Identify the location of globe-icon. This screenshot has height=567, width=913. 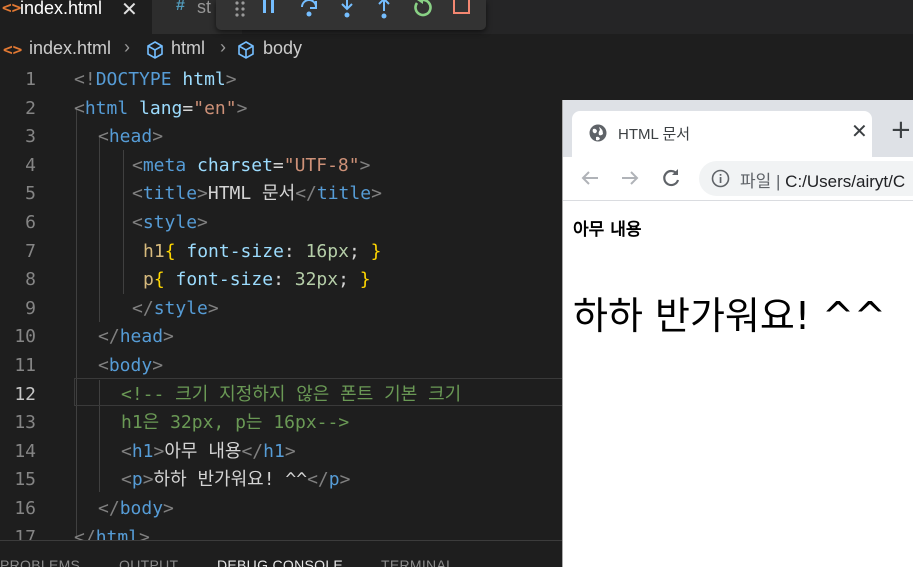
(598, 133).